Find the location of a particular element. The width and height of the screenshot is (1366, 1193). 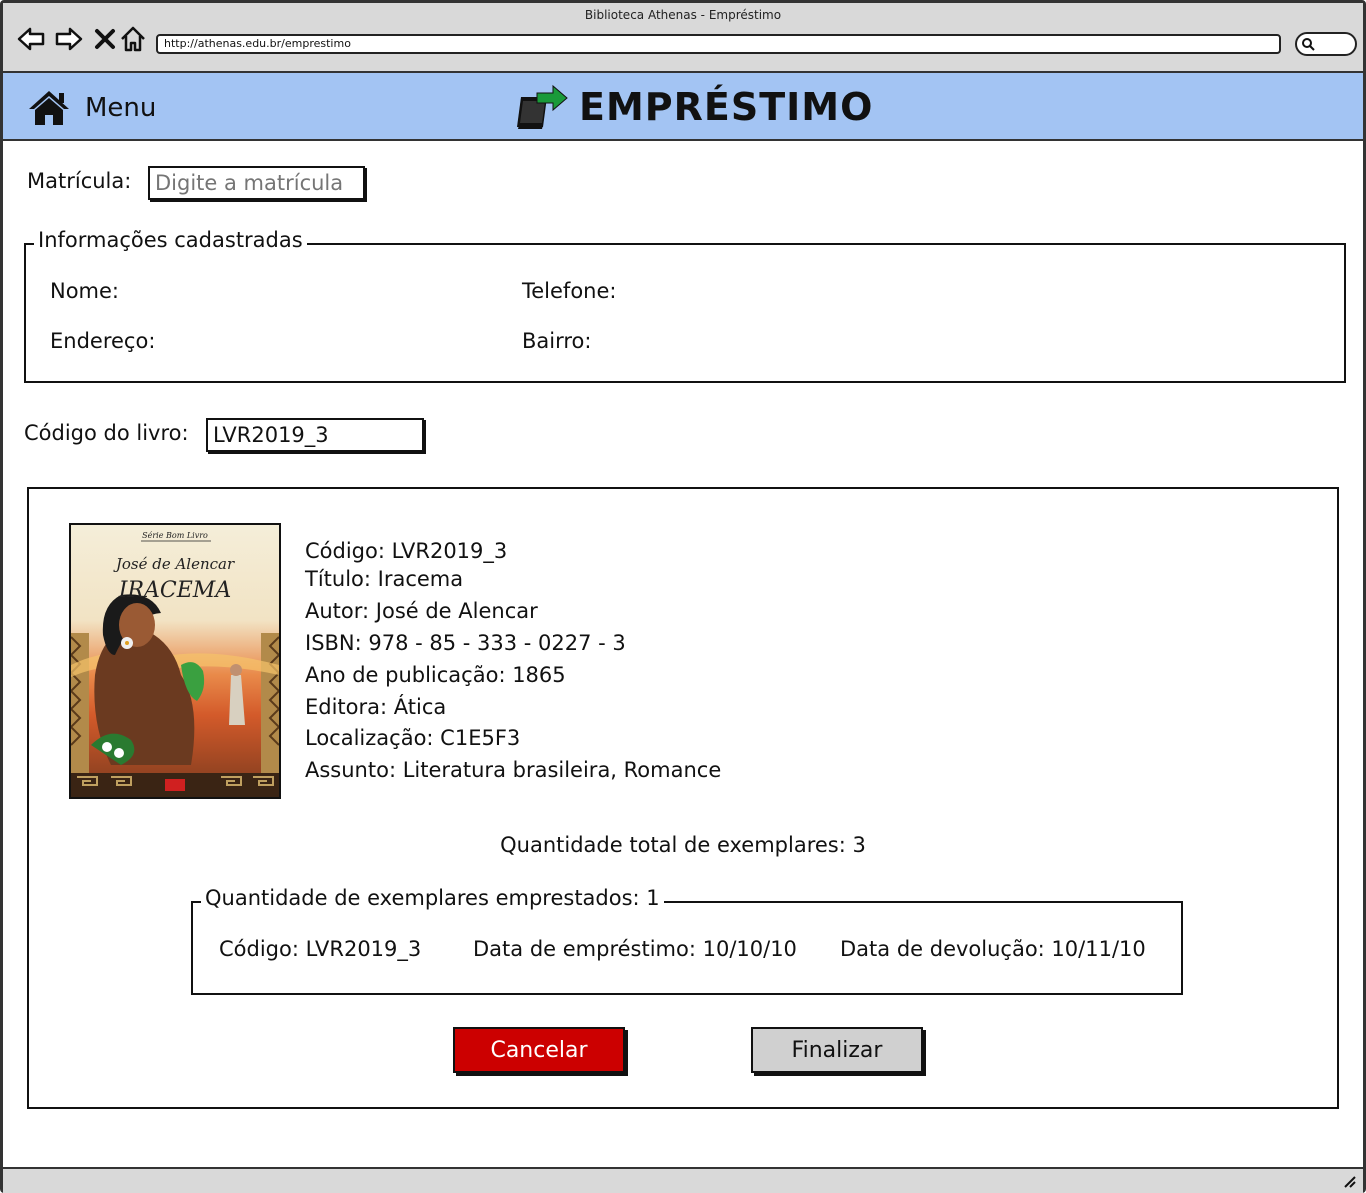

app-header: Menu EMPRÉSTIMO is located at coordinates (683, 107).